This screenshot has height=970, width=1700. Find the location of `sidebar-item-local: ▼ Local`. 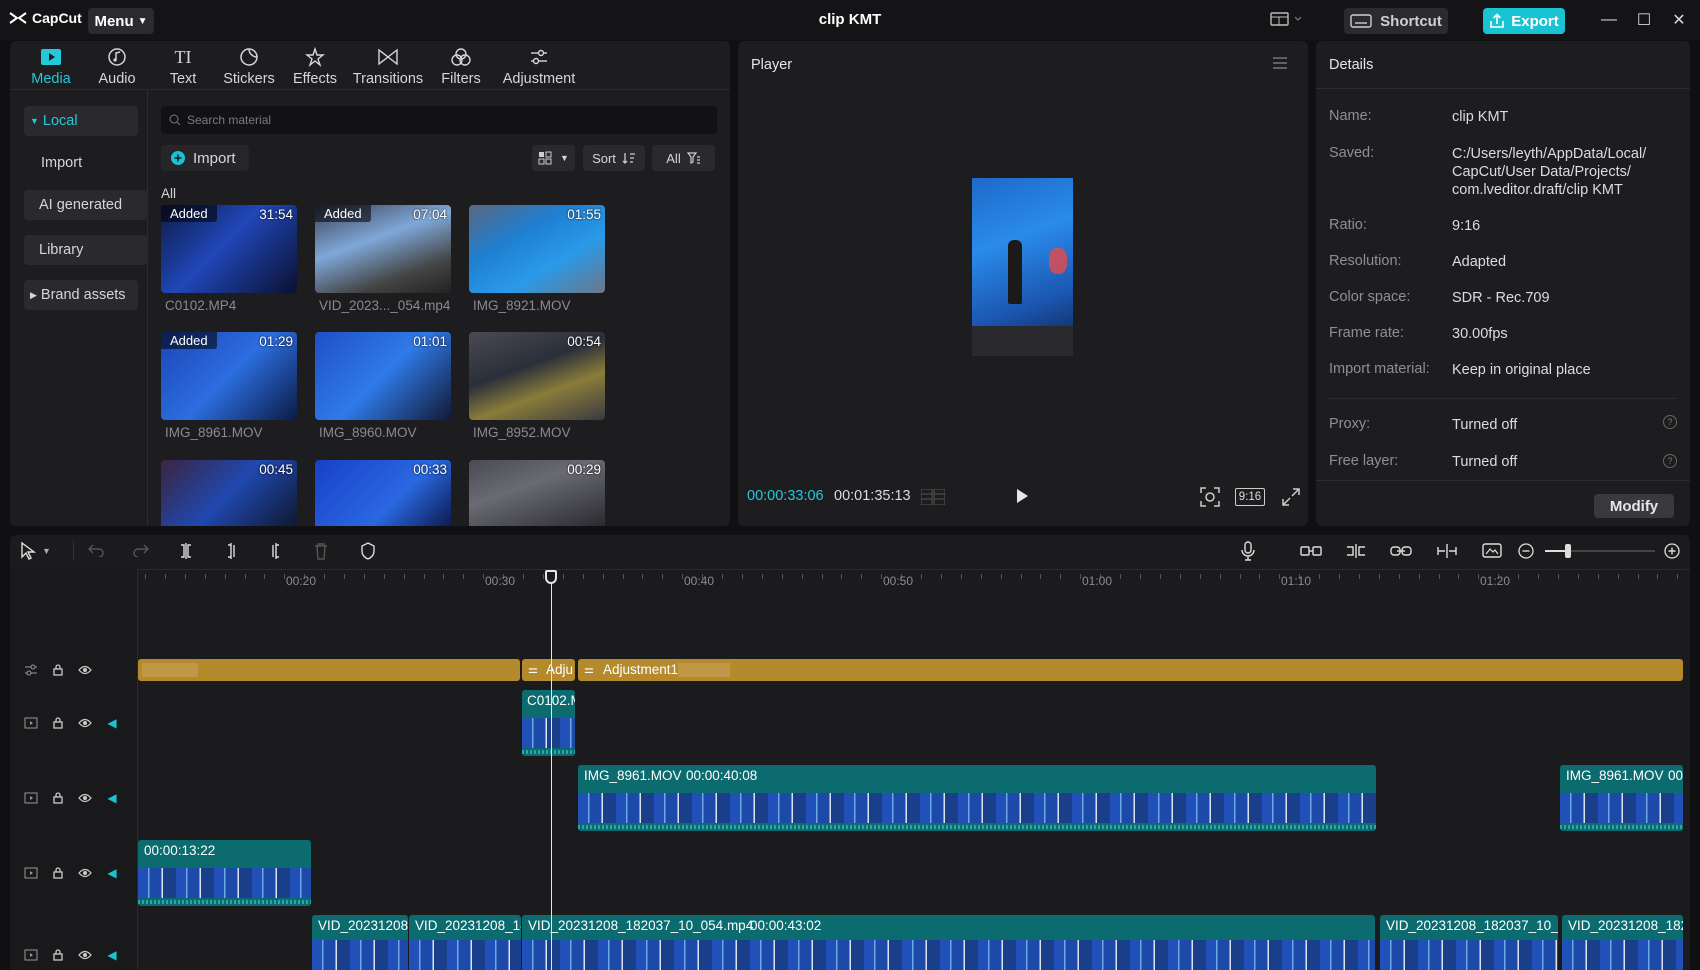

sidebar-item-local: ▼ Local is located at coordinates (81, 121).